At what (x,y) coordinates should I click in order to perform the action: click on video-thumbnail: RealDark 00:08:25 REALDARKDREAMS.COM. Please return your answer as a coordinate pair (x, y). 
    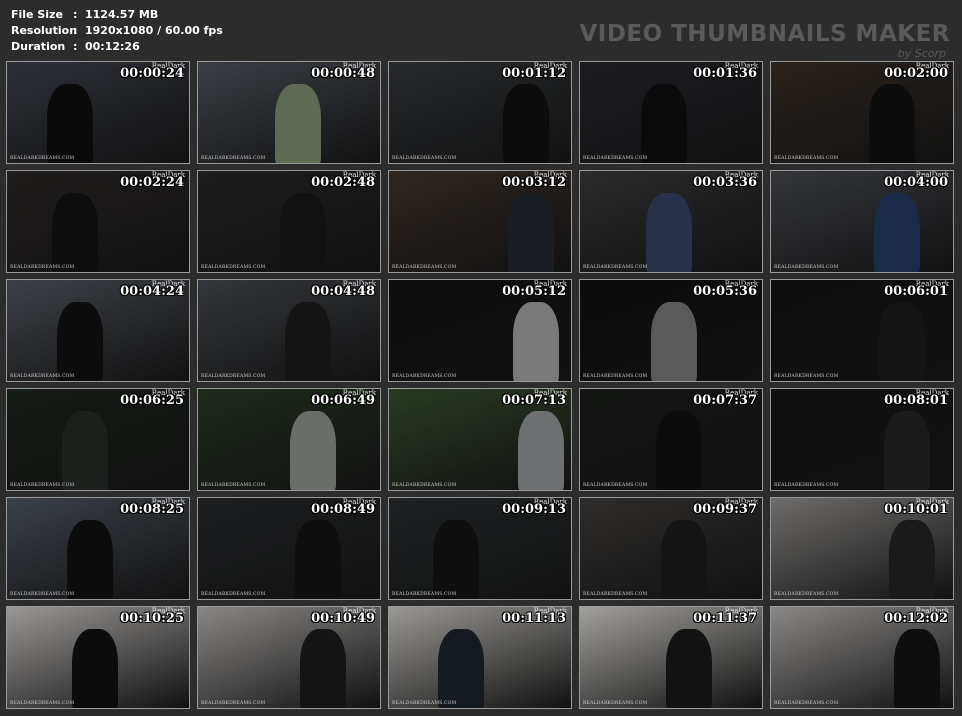
    Looking at the image, I should click on (98, 548).